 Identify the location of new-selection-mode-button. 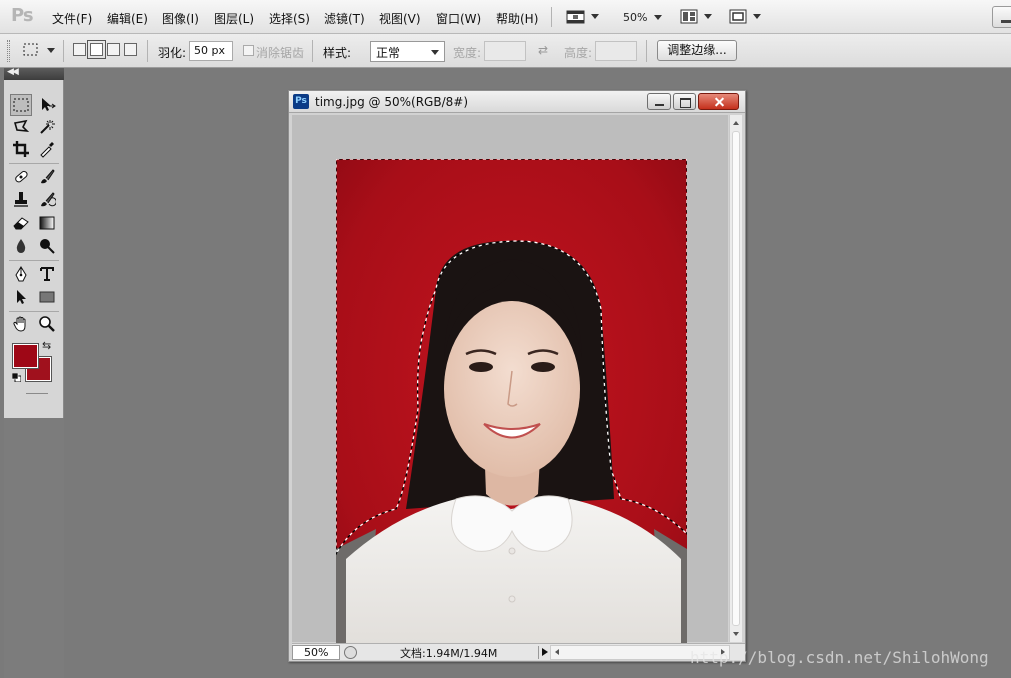
(79, 49).